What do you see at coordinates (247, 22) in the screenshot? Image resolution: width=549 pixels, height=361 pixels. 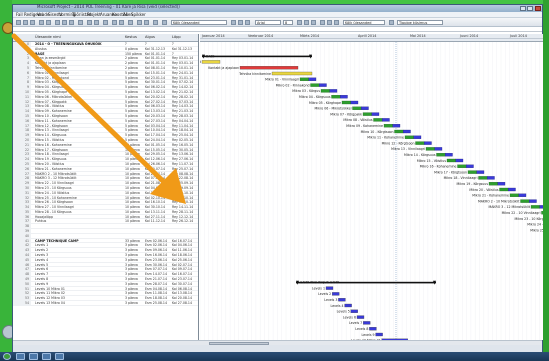 I see `show-subtasks-icon` at bounding box center [247, 22].